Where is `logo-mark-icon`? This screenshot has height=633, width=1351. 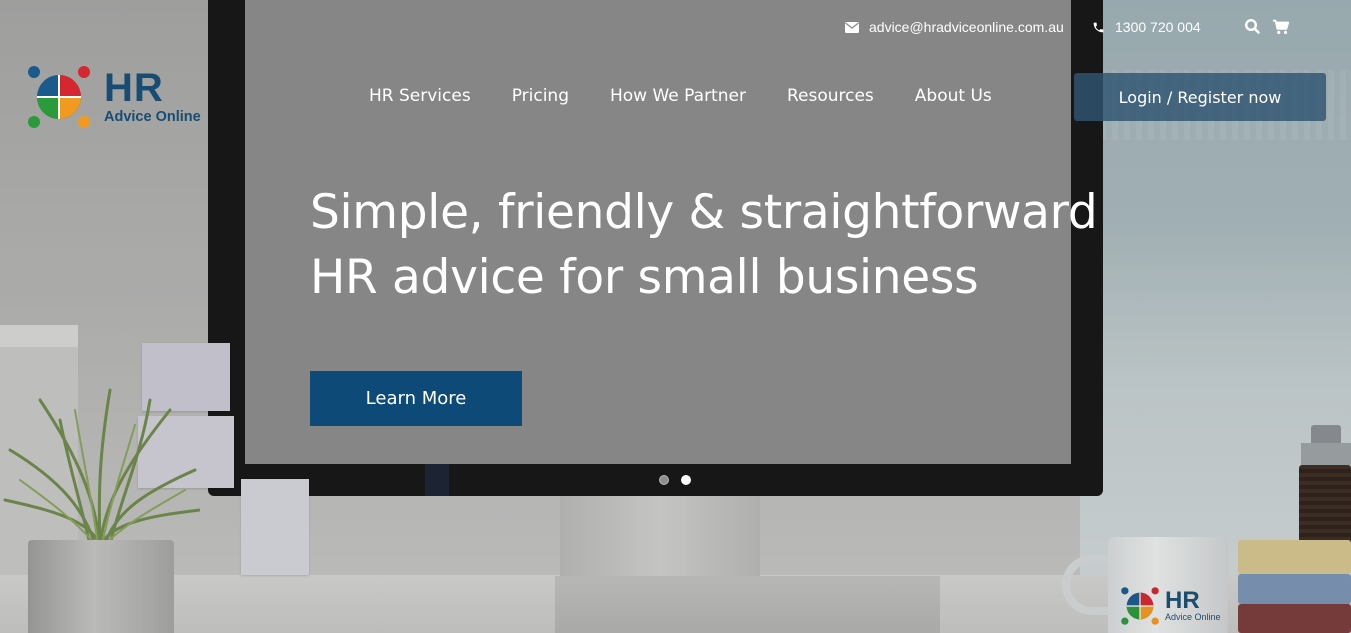
logo-mark-icon is located at coordinates (59, 97).